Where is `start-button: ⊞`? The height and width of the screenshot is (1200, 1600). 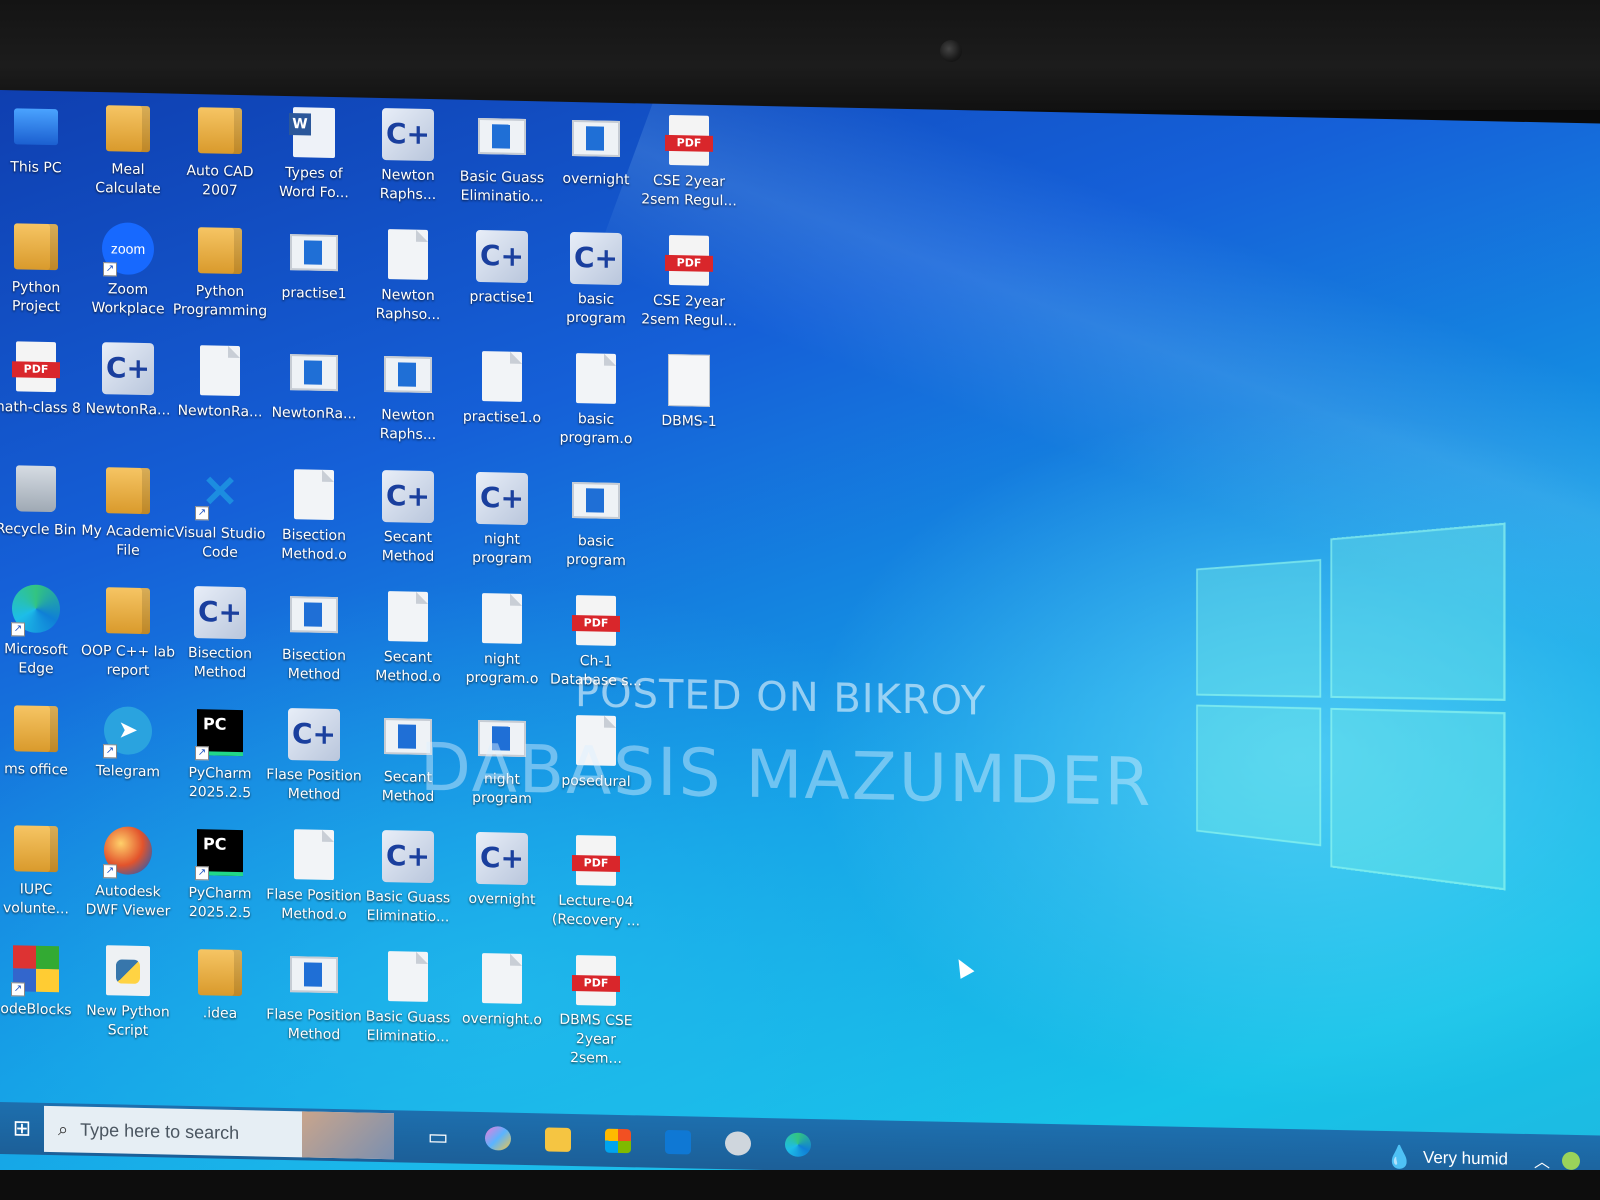
start-button: ⊞ is located at coordinates (22, 1128).